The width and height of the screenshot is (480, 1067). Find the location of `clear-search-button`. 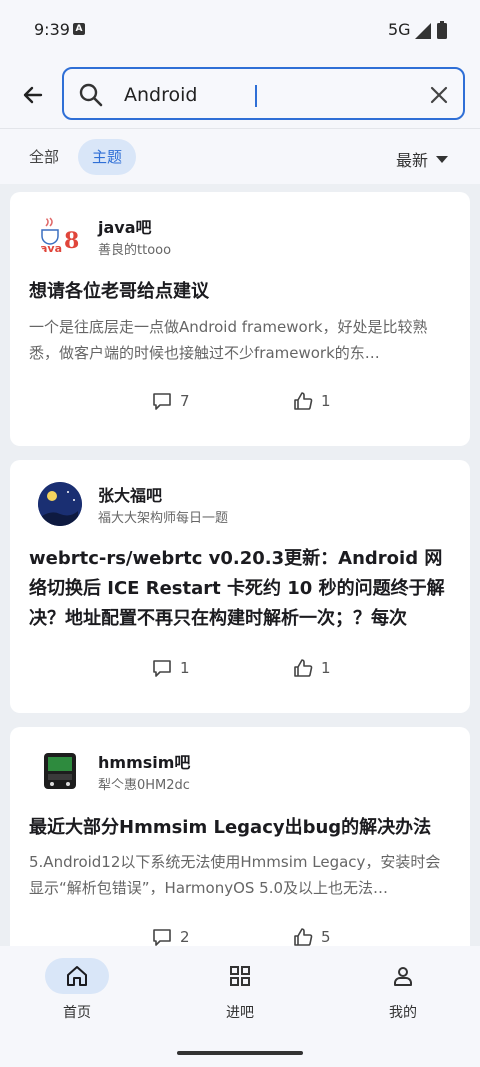

clear-search-button is located at coordinates (439, 95).